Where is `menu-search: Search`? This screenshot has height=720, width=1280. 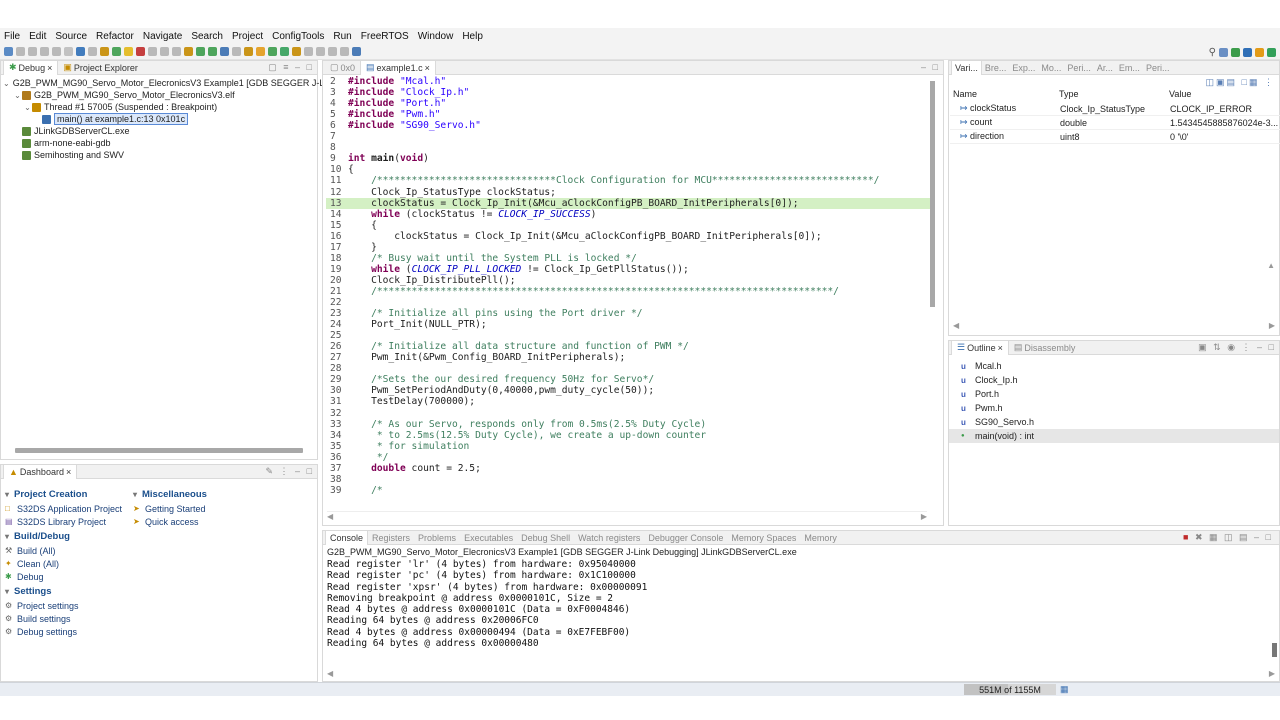 menu-search: Search is located at coordinates (207, 36).